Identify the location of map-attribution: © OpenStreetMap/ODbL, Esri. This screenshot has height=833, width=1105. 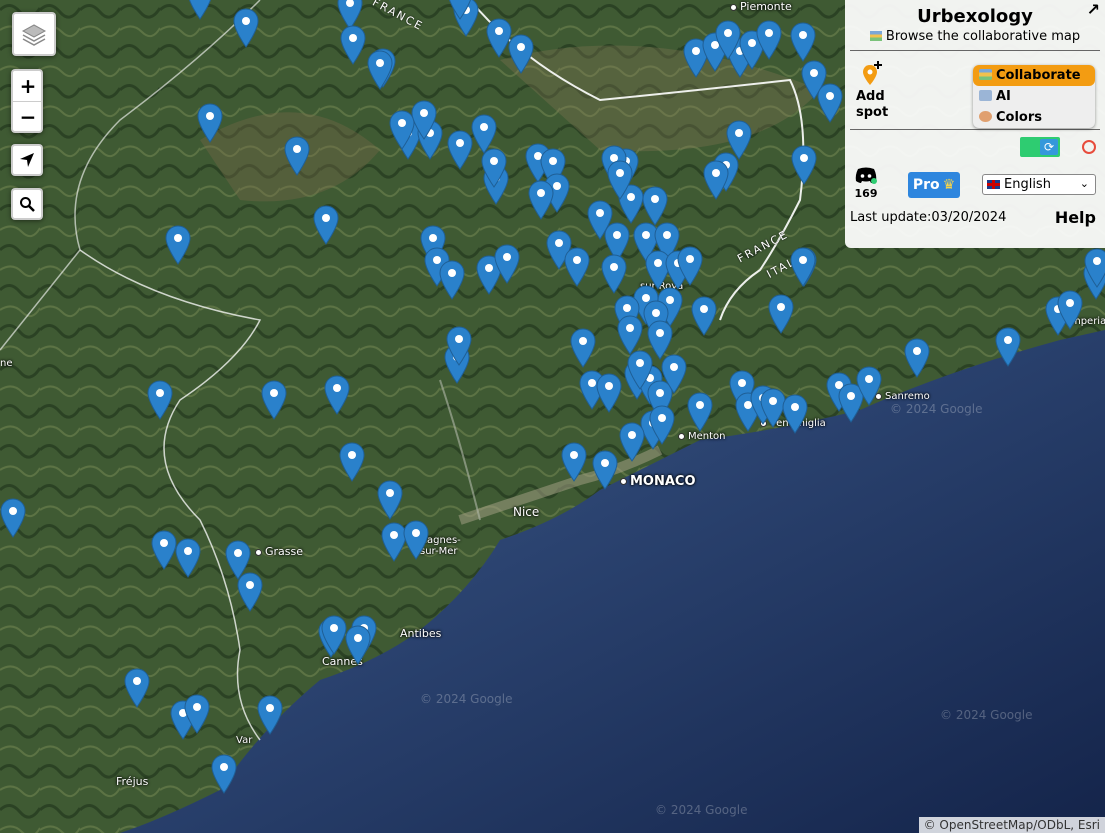
(1011, 825).